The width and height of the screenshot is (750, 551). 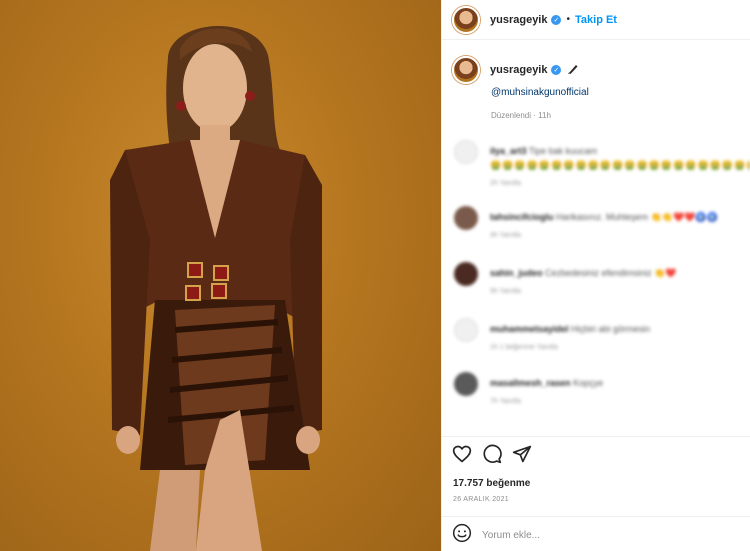 I want to click on comment-meta: 5h Yanıtla, so click(x=505, y=291).